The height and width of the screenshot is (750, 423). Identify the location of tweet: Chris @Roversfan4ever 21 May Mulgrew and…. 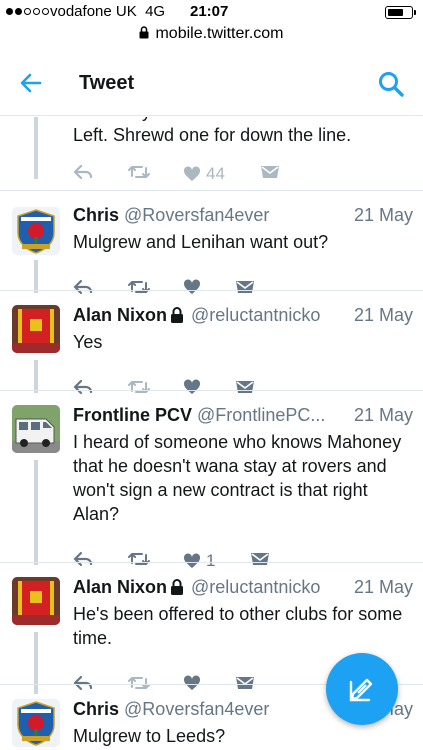
(211, 250).